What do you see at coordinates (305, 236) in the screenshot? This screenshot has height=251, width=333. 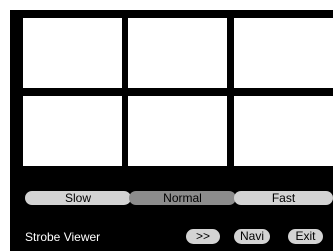 I see `exit-button: Exit` at bounding box center [305, 236].